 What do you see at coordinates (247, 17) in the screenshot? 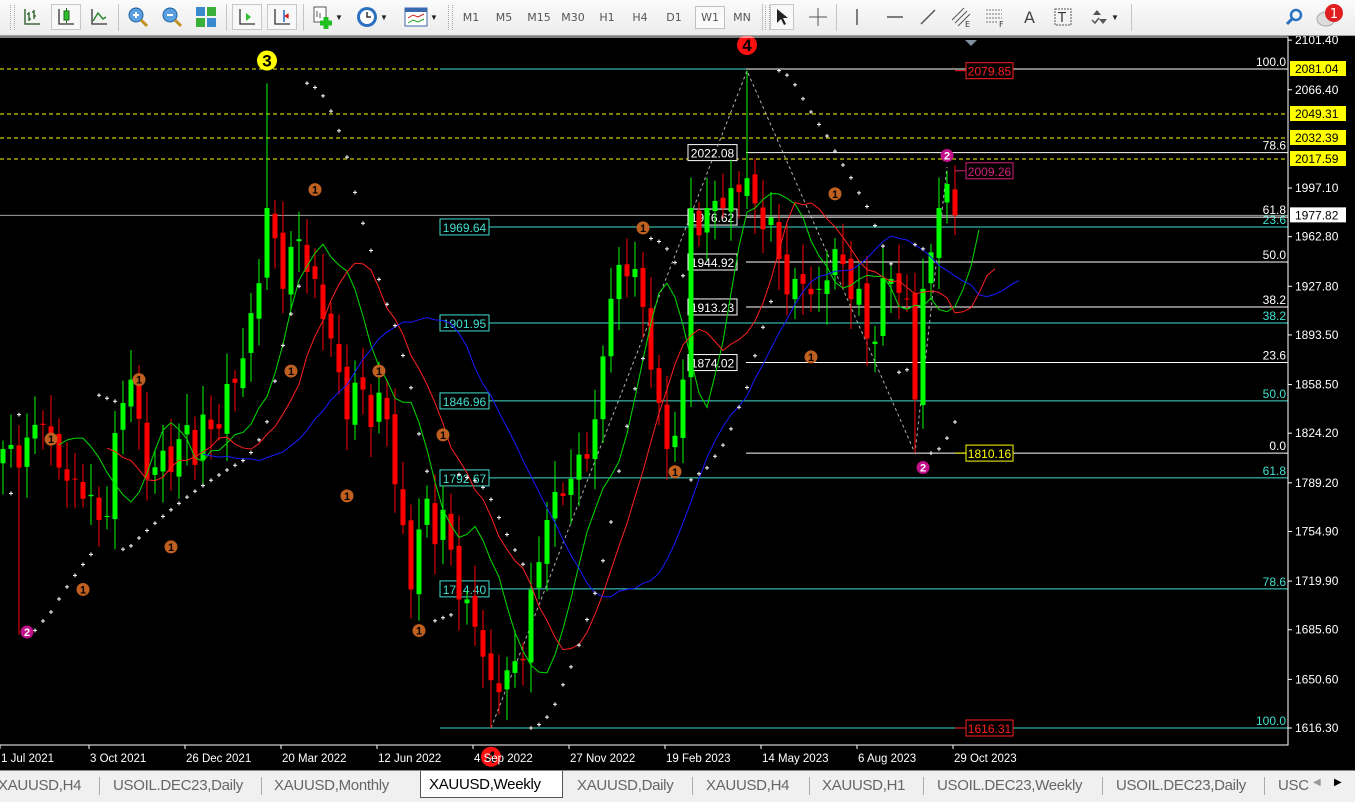
I see `auto-scroll-button` at bounding box center [247, 17].